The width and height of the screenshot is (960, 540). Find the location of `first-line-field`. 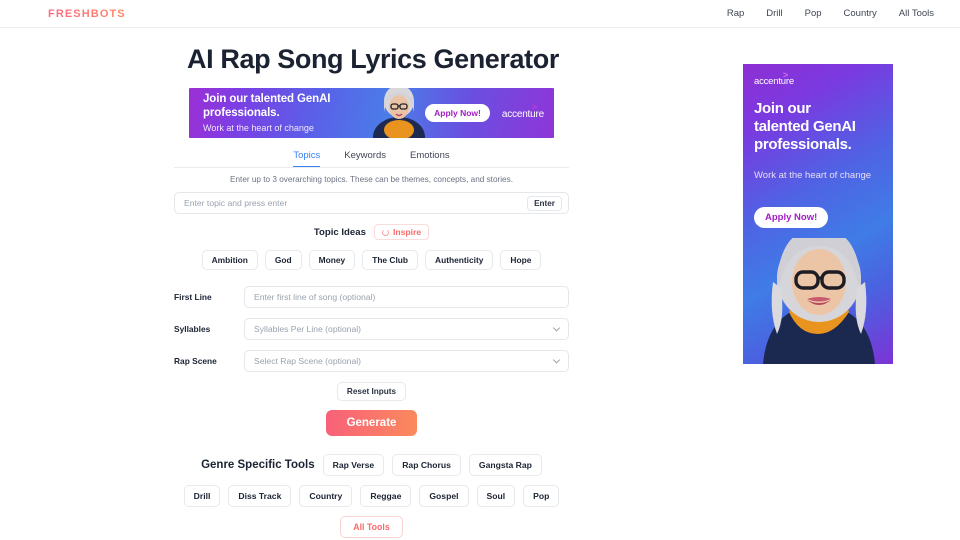

first-line-field is located at coordinates (406, 297).